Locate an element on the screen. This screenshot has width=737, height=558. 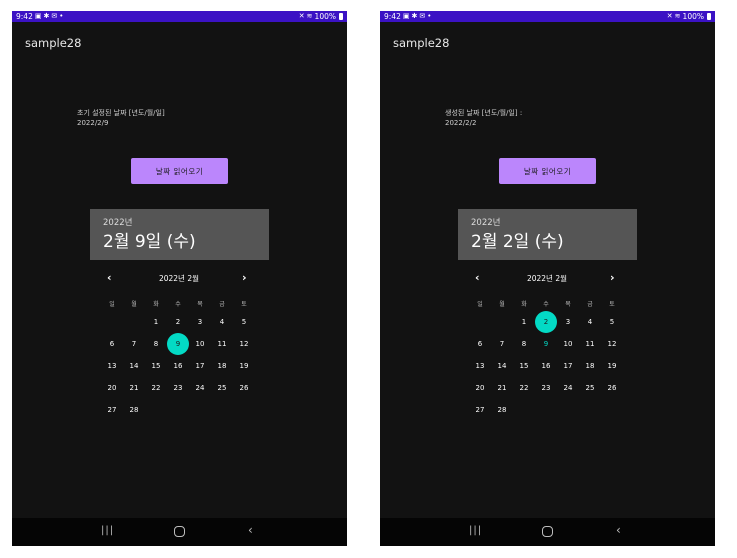
calendar-day-label: 5 is located at coordinates (612, 322).